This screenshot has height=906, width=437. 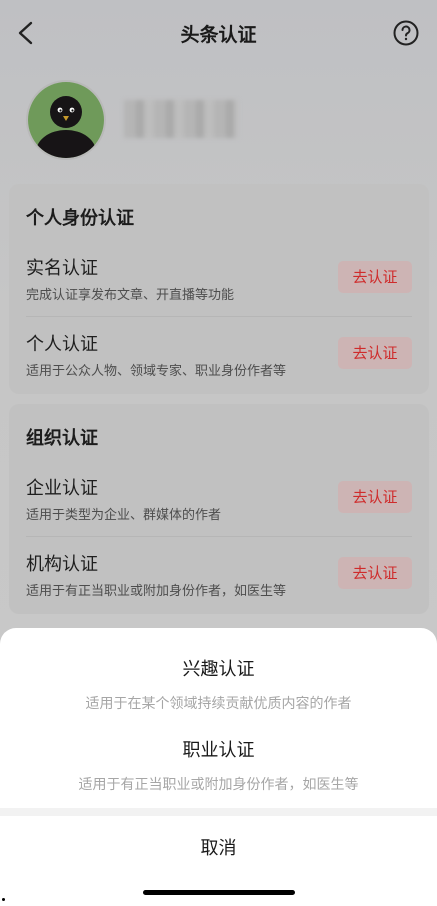 I want to click on page-title: 头条认证, so click(x=218, y=35).